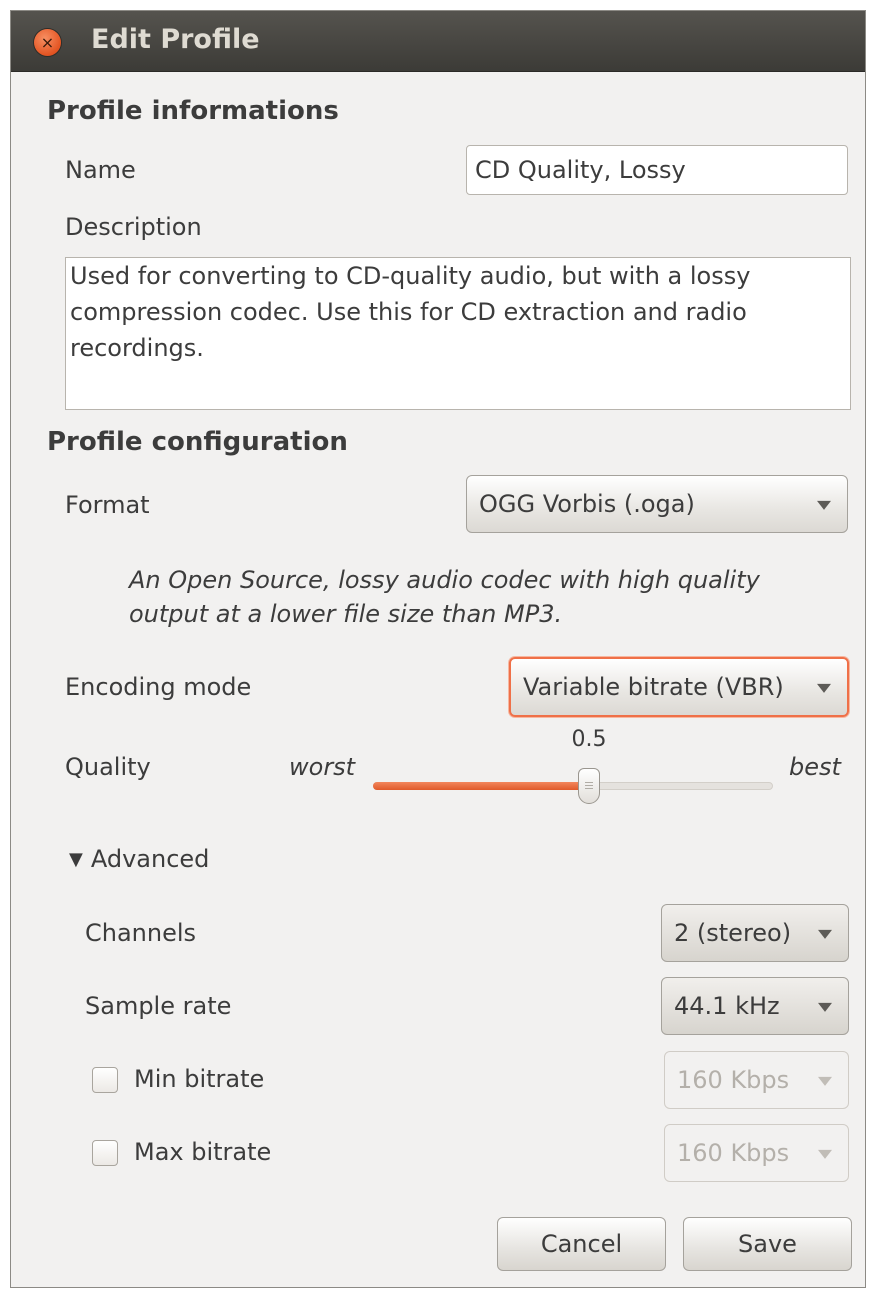  Describe the element at coordinates (100, 170) in the screenshot. I see `name-label: Name` at that location.